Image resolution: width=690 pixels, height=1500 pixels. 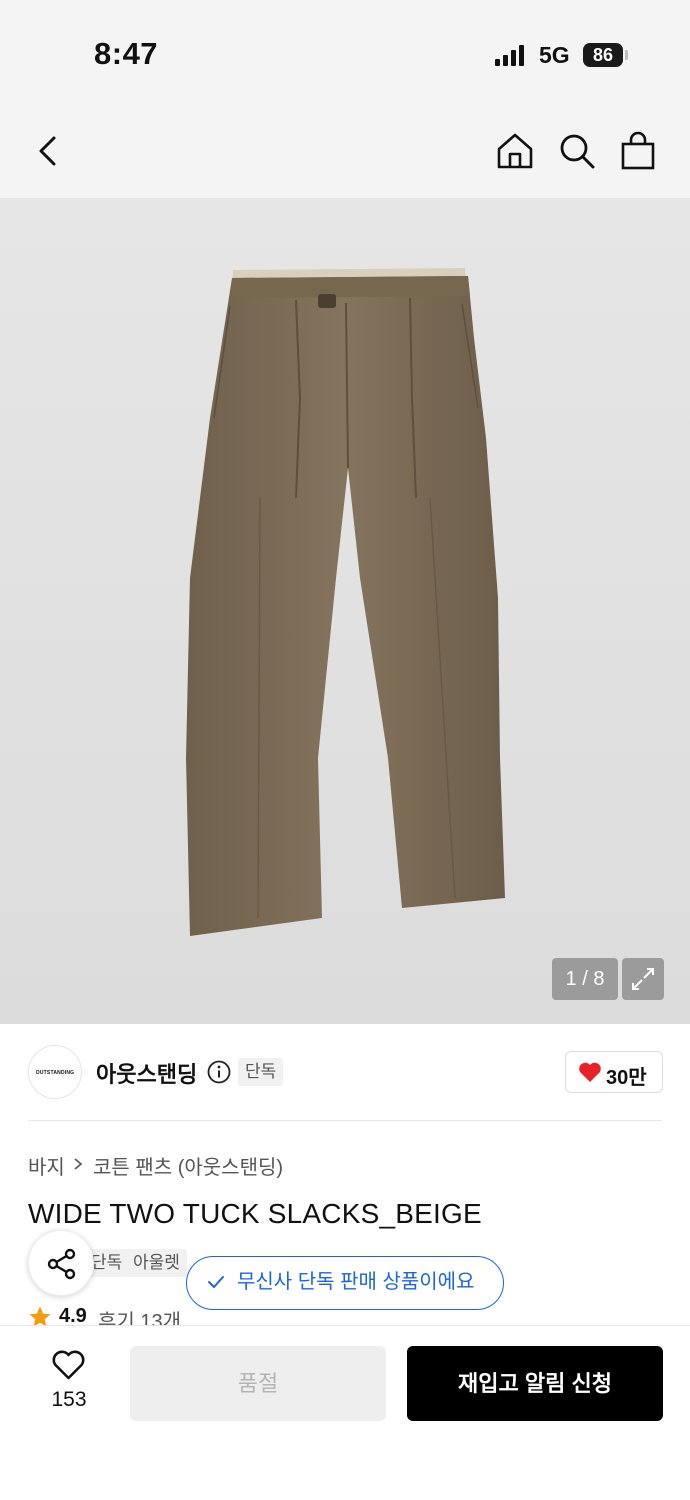 What do you see at coordinates (515, 151) in the screenshot?
I see `home-icon` at bounding box center [515, 151].